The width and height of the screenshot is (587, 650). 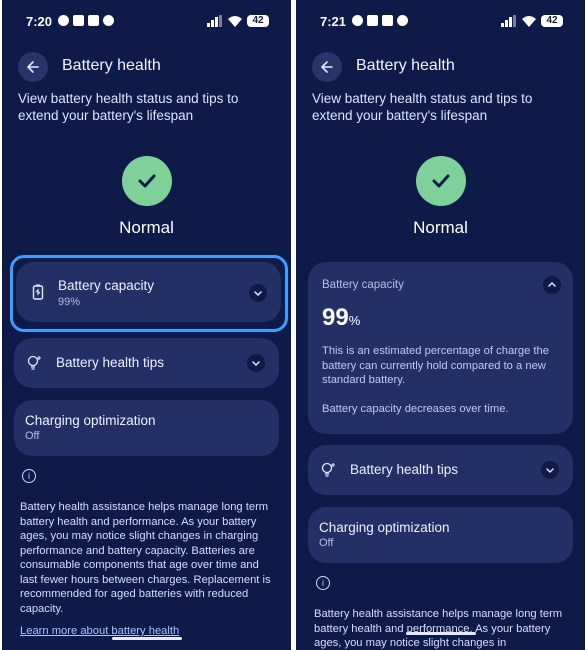 I want to click on status-time: 7:21, so click(x=333, y=21).